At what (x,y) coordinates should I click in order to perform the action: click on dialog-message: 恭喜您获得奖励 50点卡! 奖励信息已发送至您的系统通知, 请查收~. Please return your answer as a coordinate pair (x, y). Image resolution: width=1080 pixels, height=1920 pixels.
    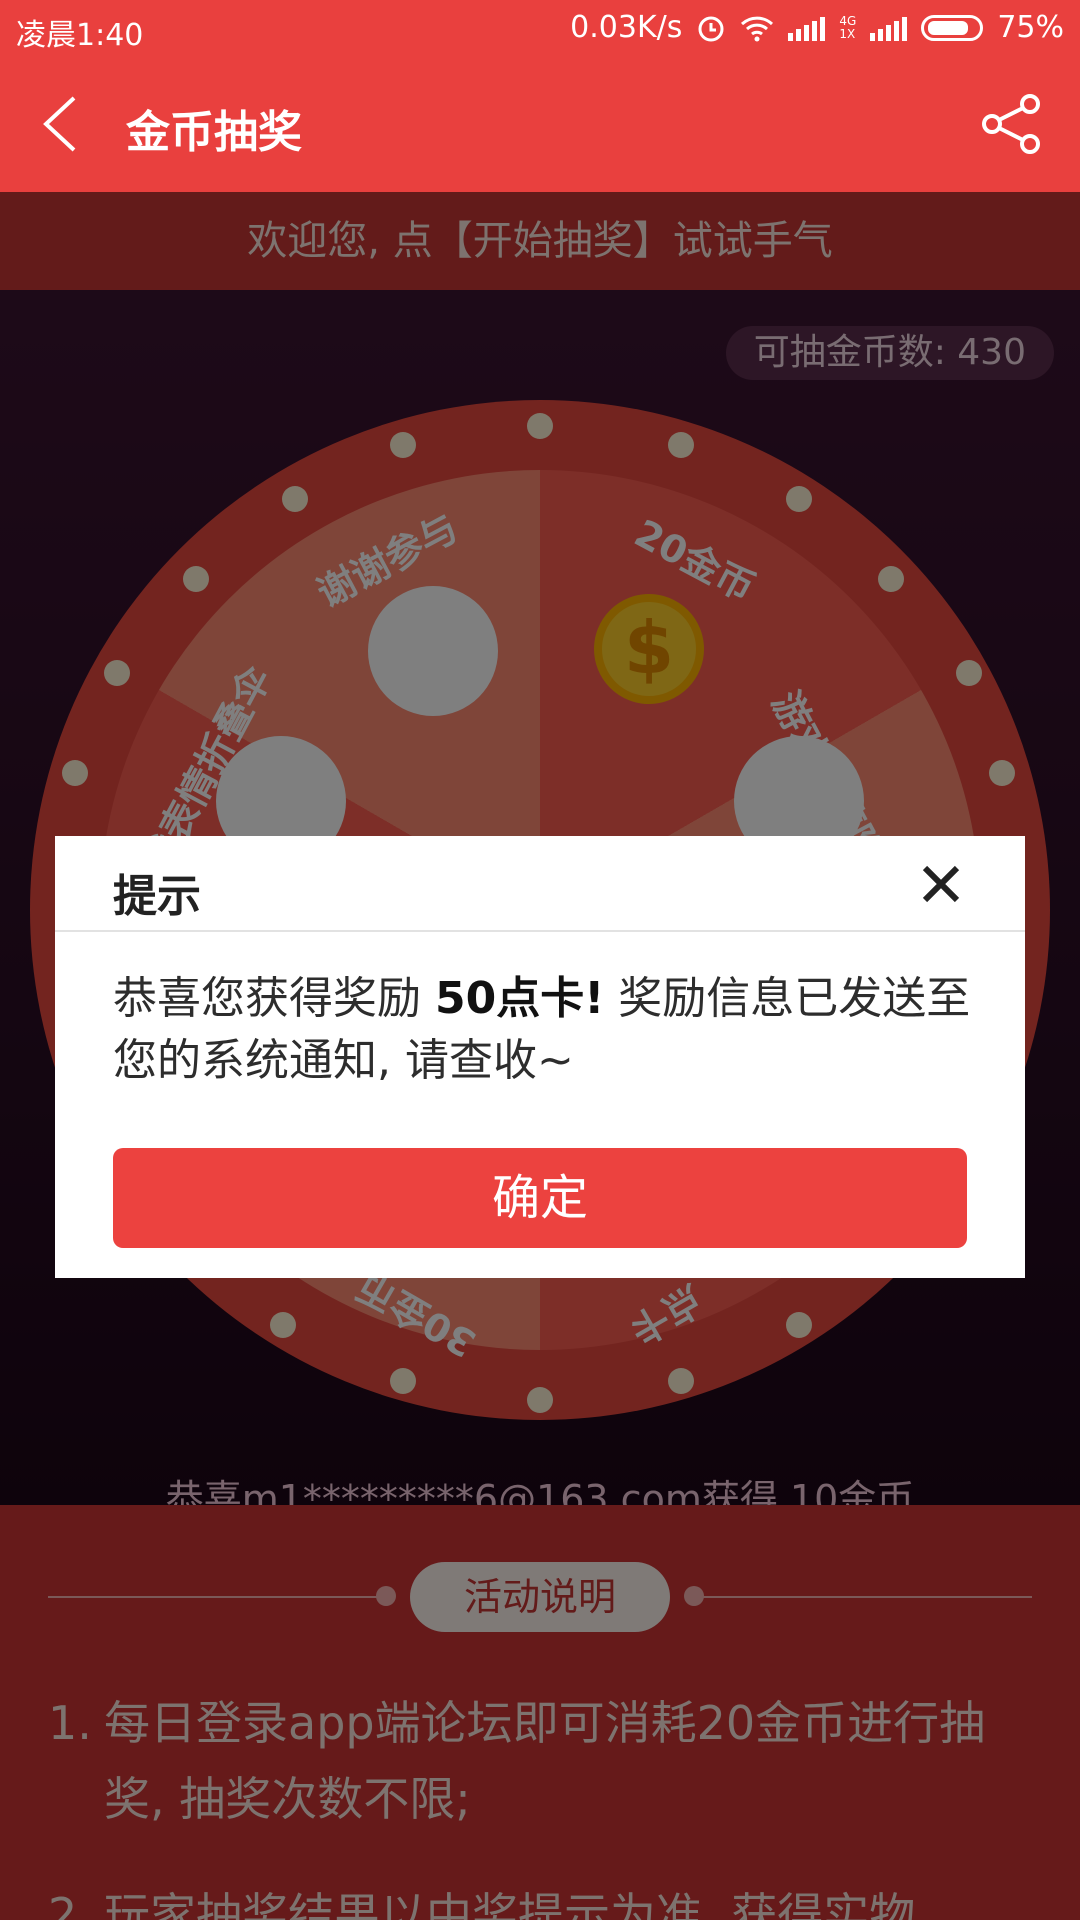
    Looking at the image, I should click on (543, 1030).